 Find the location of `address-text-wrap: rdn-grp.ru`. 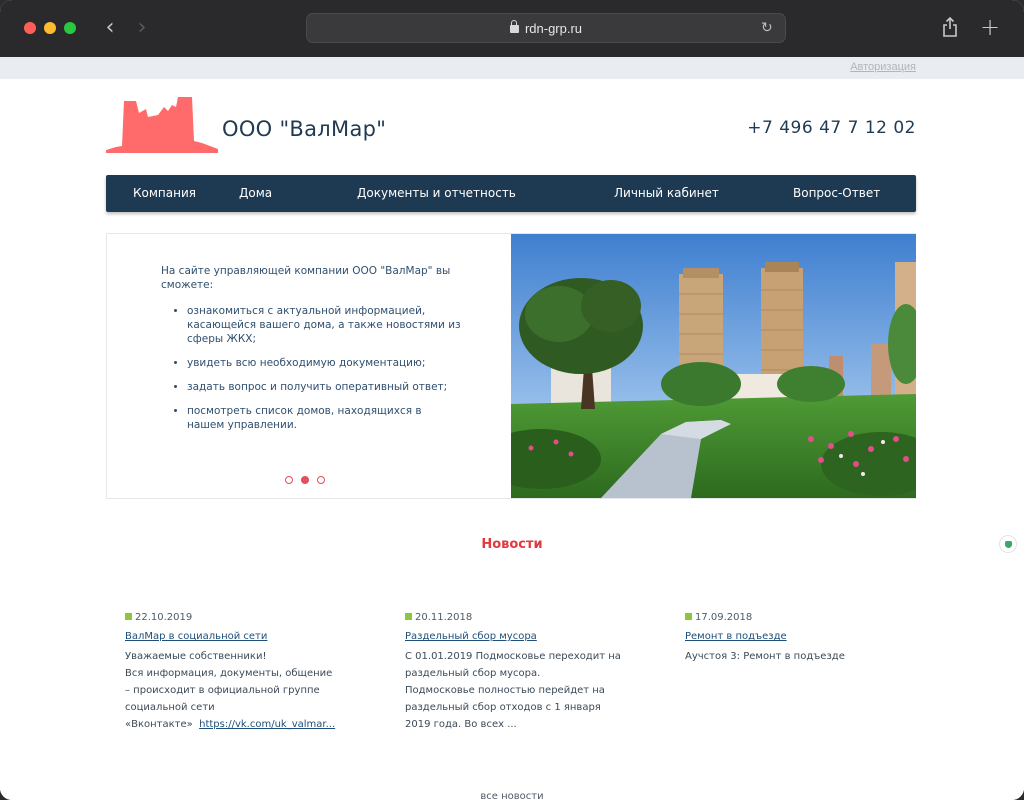

address-text-wrap: rdn-grp.ru is located at coordinates (546, 29).